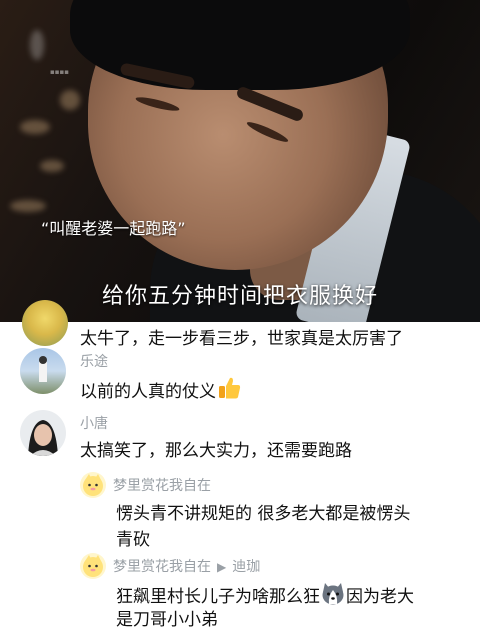 This screenshot has height=641, width=480. What do you see at coordinates (133, 540) in the screenshot?
I see `reply-text-line: 青砍` at bounding box center [133, 540].